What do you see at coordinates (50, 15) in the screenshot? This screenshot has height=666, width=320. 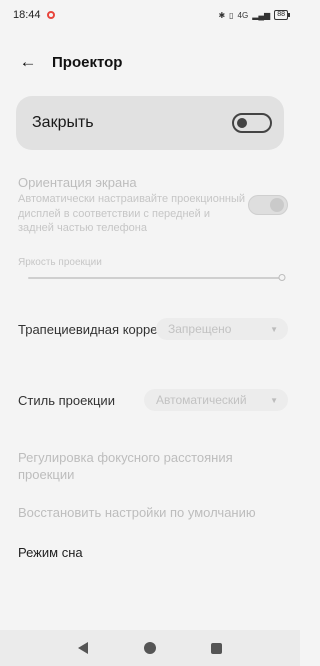 I see `recording-indicator-icon` at bounding box center [50, 15].